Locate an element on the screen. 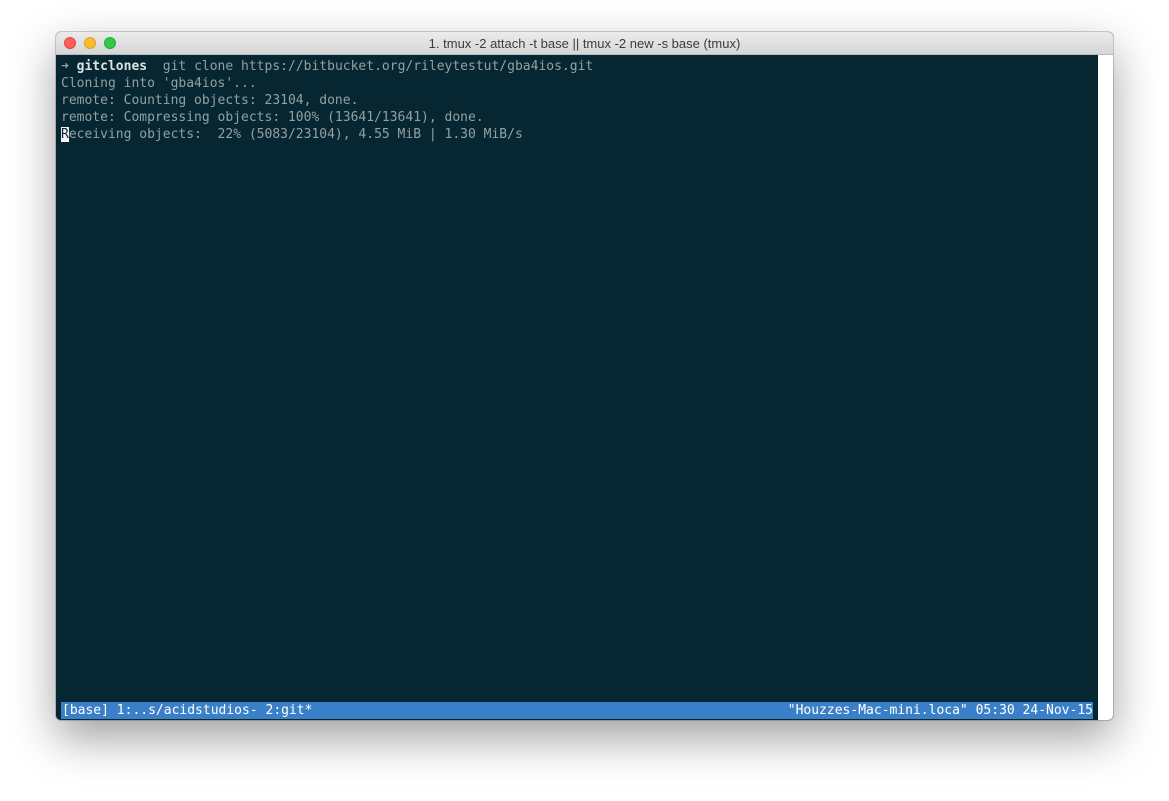 The height and width of the screenshot is (801, 1169). status-right-host-time: "Houzzes-Mac-mini.loca" 05:30 24-Nov-15 is located at coordinates (940, 710).